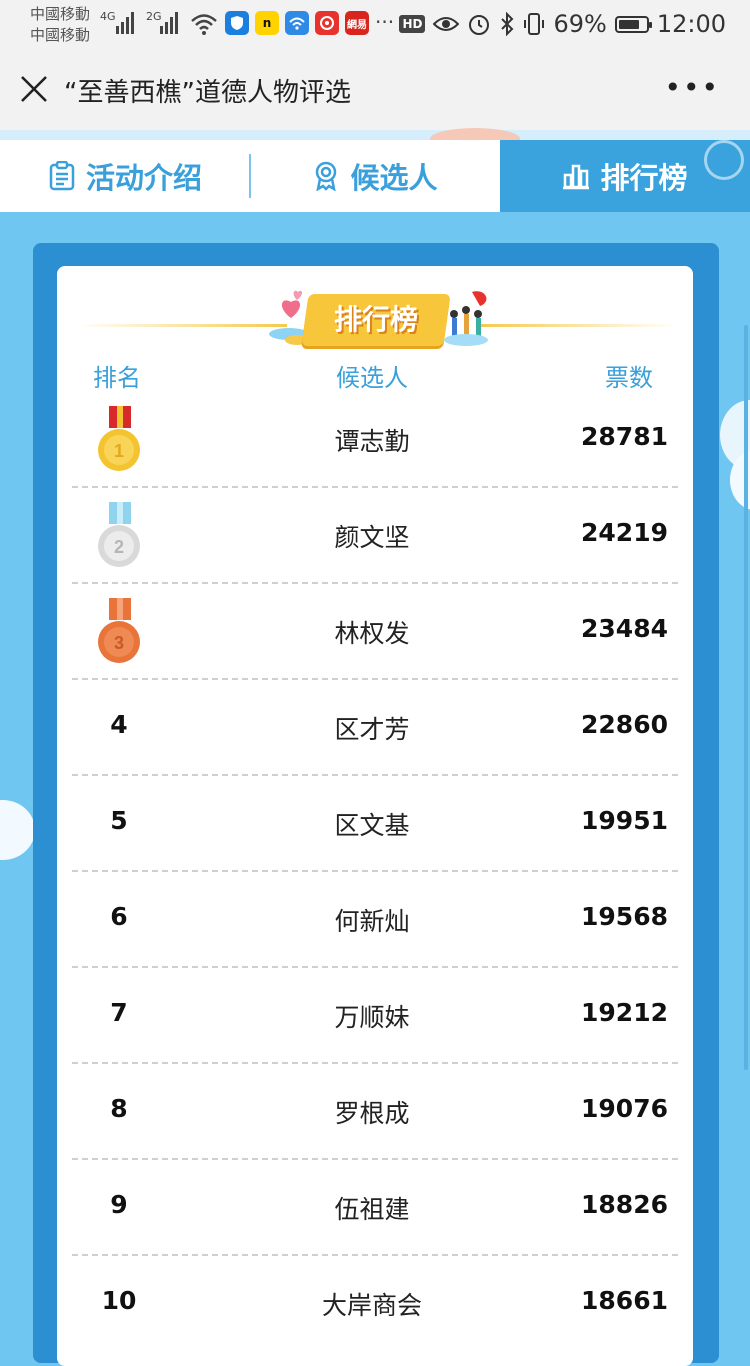  Describe the element at coordinates (143, 178) in the screenshot. I see `tab-intro-label: 活动介绍` at that location.